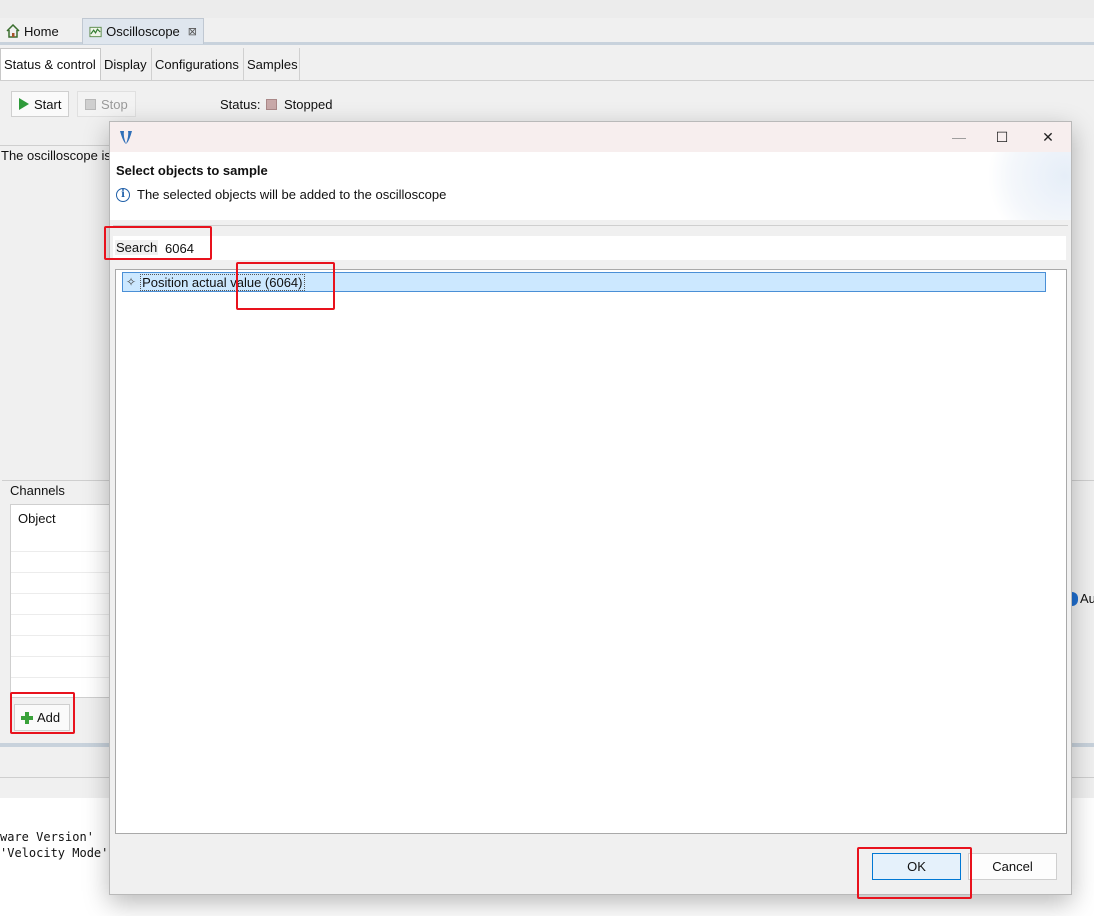  What do you see at coordinates (547, 31) in the screenshot?
I see `editor-tab-bar: Home Oscilloscope ⊠` at bounding box center [547, 31].